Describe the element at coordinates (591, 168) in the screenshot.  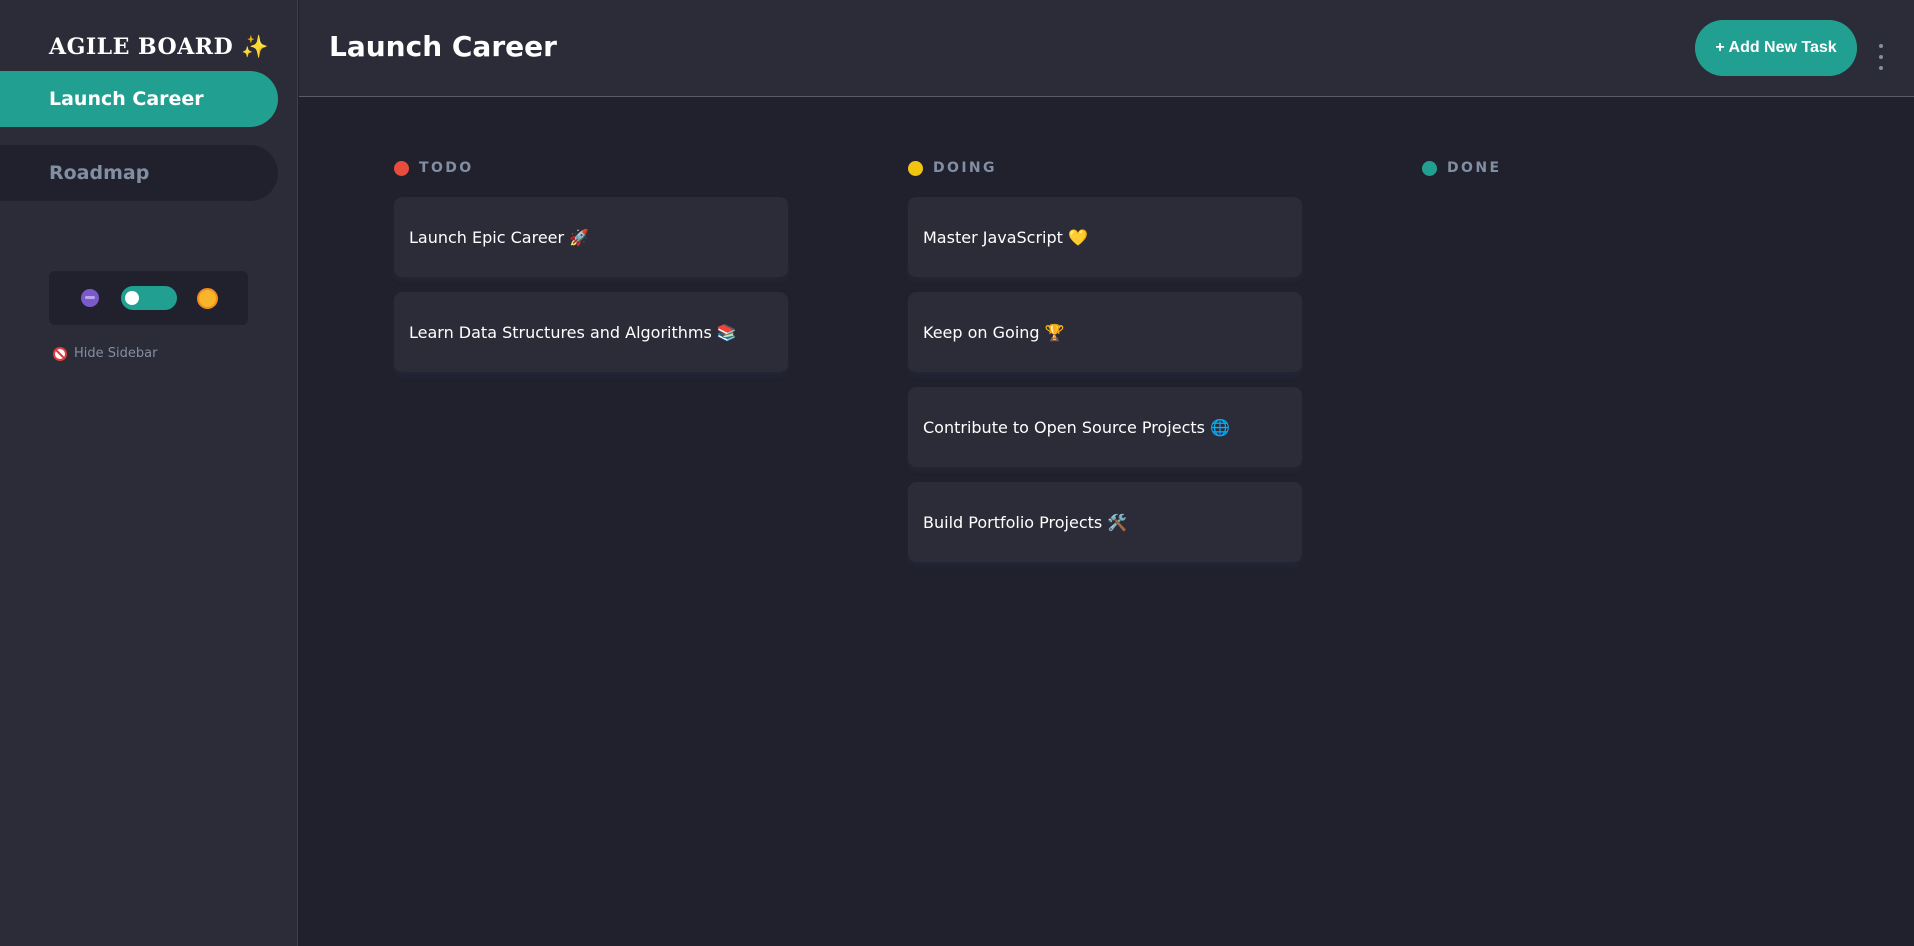
I see `column-header: TODO` at that location.